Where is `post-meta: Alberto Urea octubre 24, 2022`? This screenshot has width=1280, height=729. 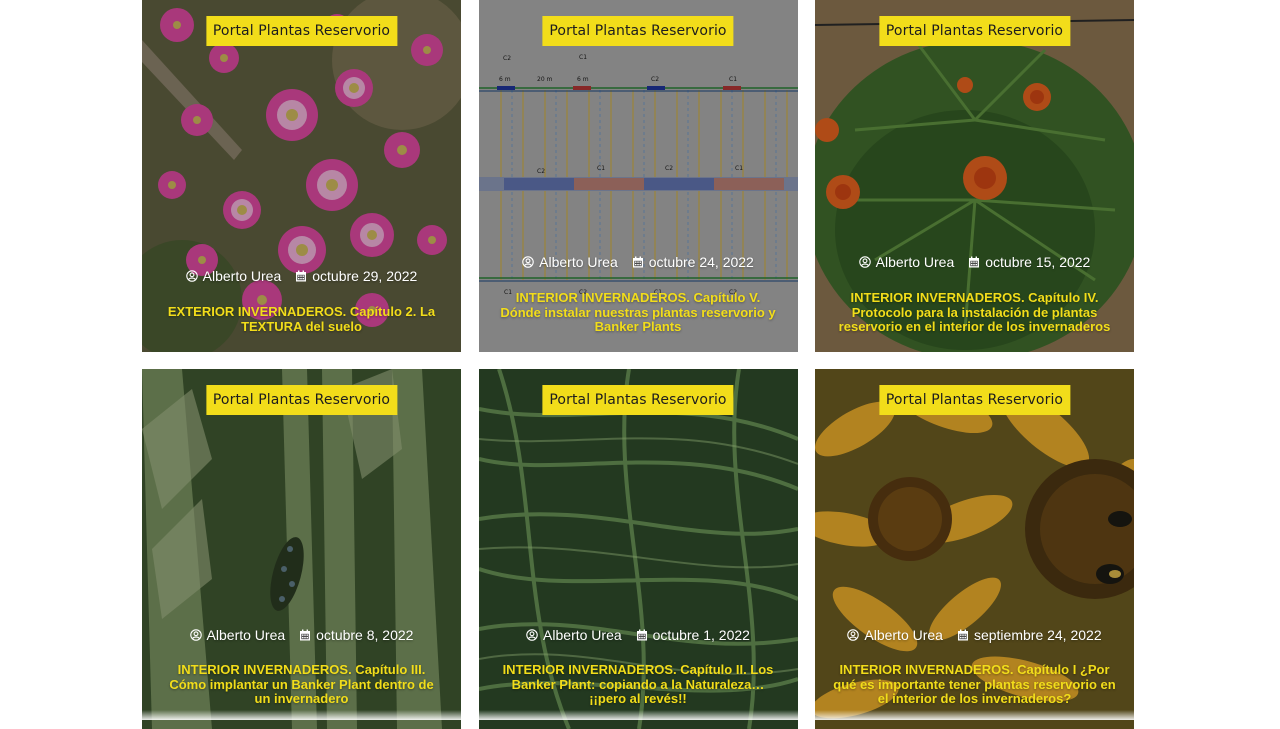 post-meta: Alberto Urea octubre 24, 2022 is located at coordinates (638, 262).